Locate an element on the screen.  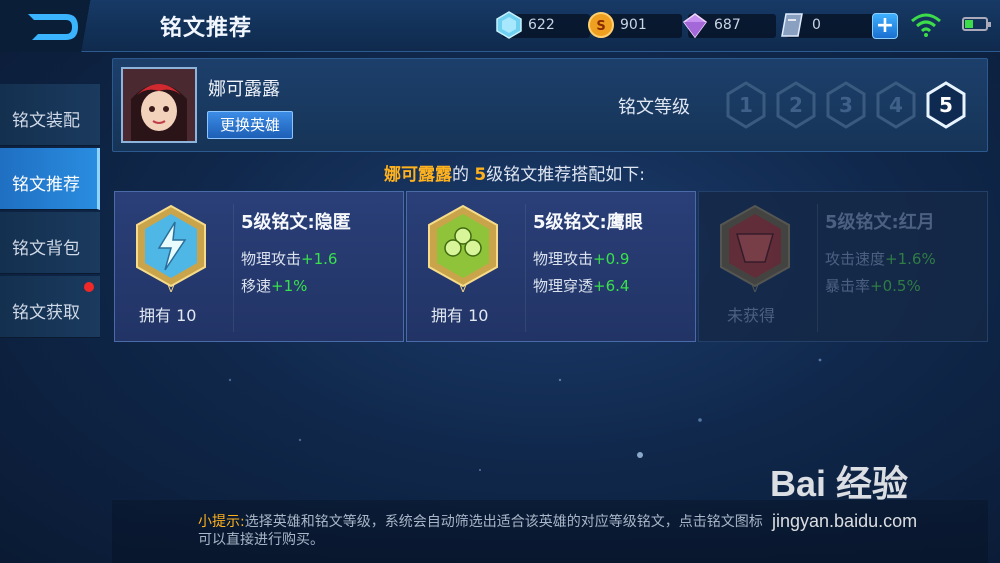
level-2-button: 2 is located at coordinates (796, 105).